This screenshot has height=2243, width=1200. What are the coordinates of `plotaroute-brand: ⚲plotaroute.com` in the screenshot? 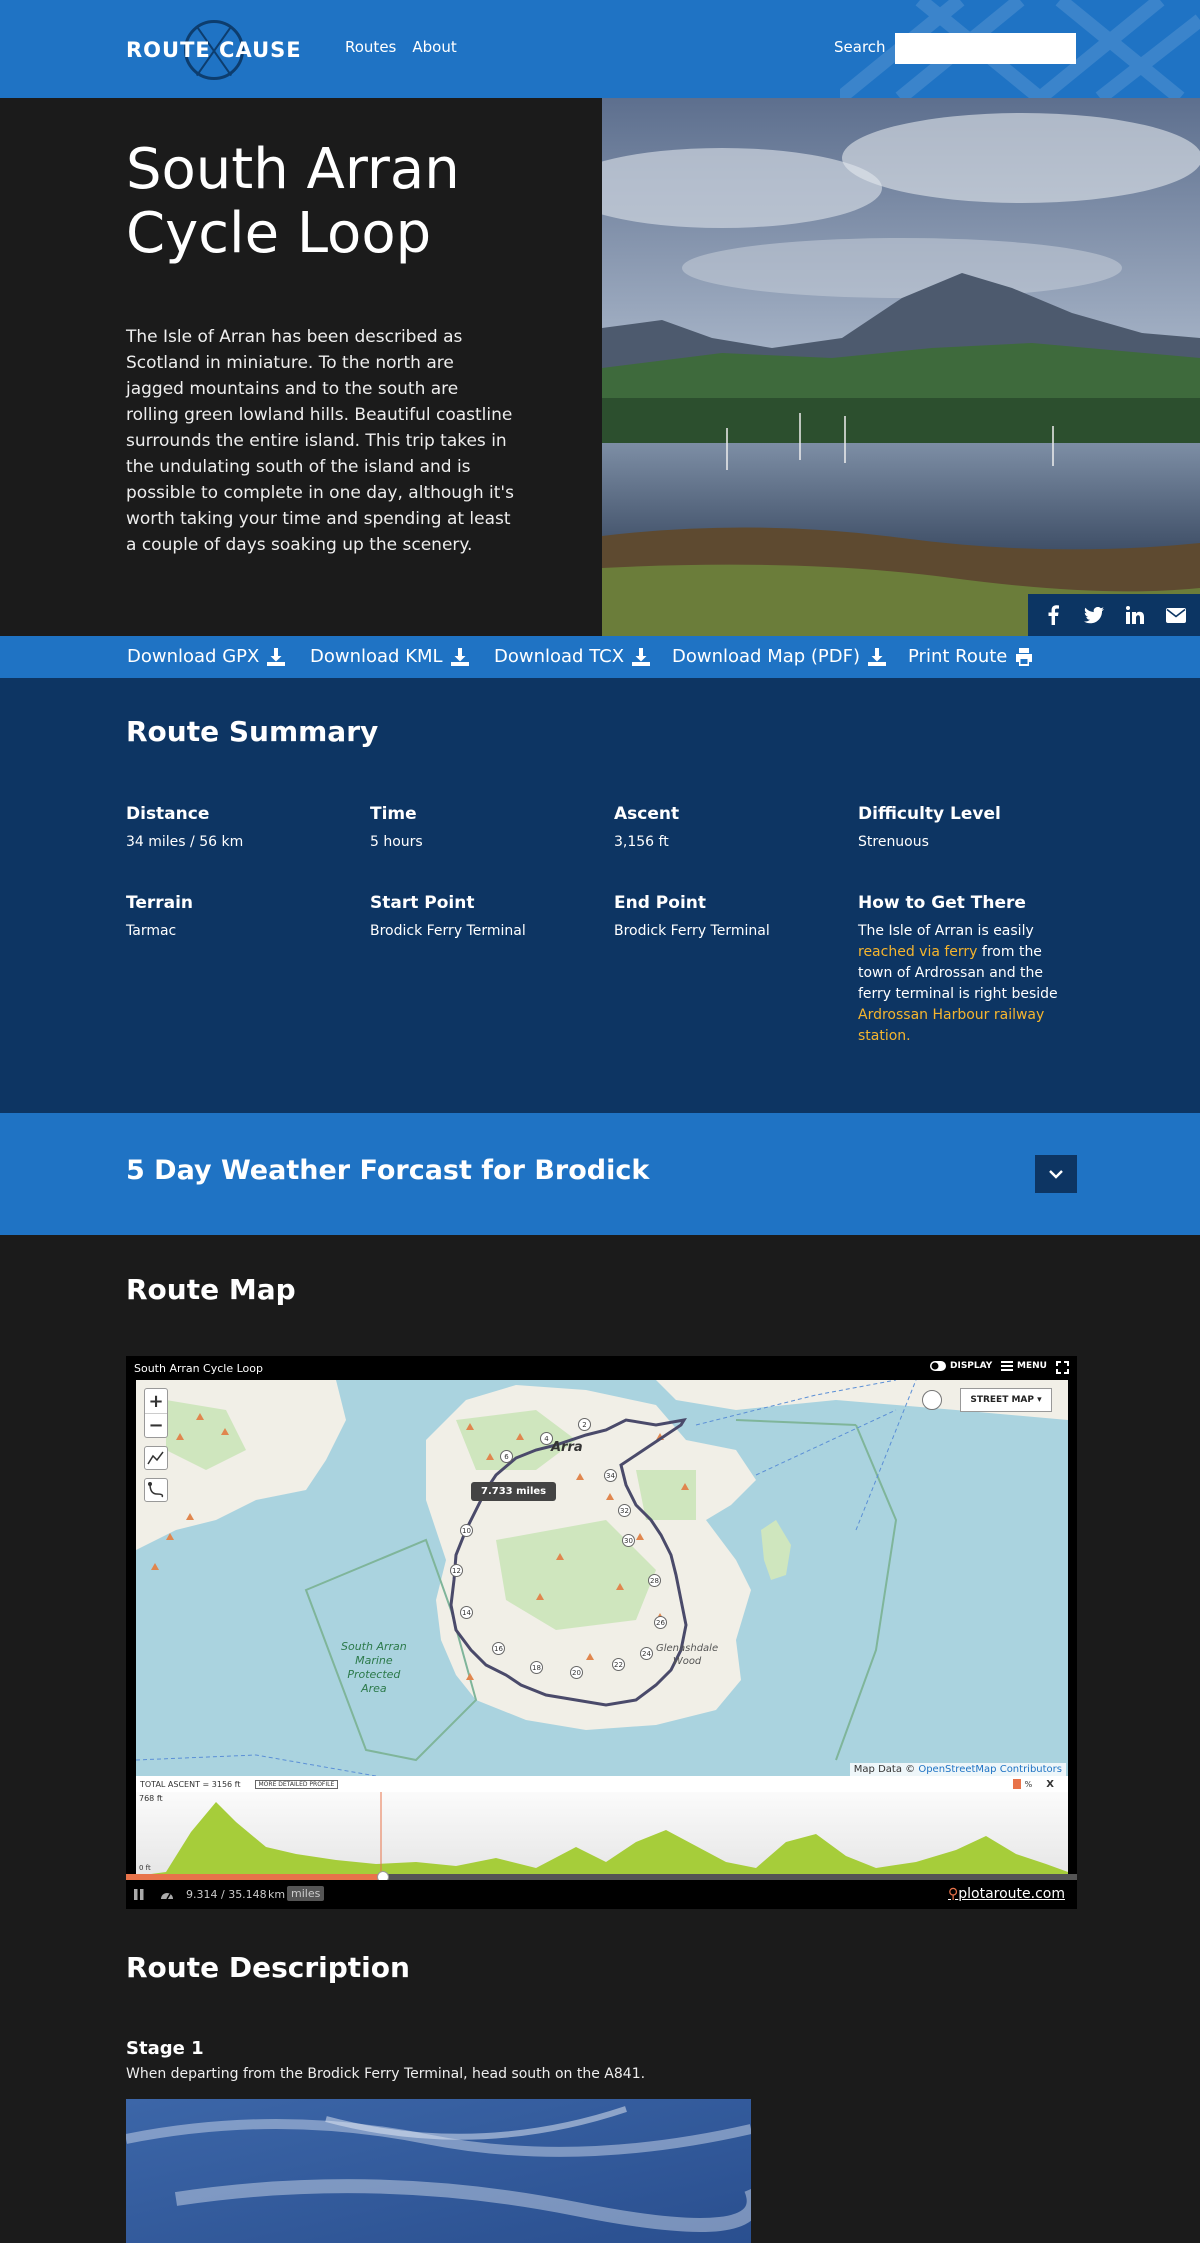 It's located at (1006, 1894).